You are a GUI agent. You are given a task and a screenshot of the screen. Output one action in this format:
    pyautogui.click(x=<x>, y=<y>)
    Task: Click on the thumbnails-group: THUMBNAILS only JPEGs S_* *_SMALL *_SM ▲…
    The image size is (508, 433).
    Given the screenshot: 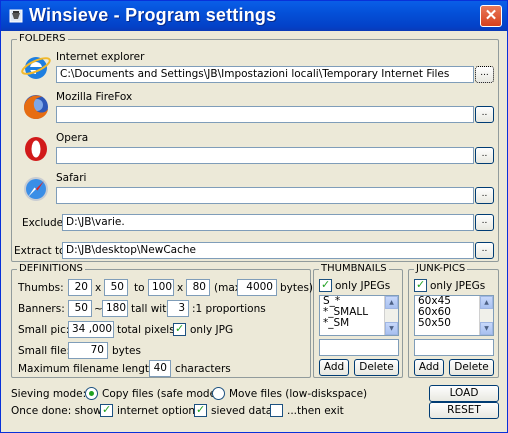 What is the action you would take?
    pyautogui.click(x=358, y=320)
    